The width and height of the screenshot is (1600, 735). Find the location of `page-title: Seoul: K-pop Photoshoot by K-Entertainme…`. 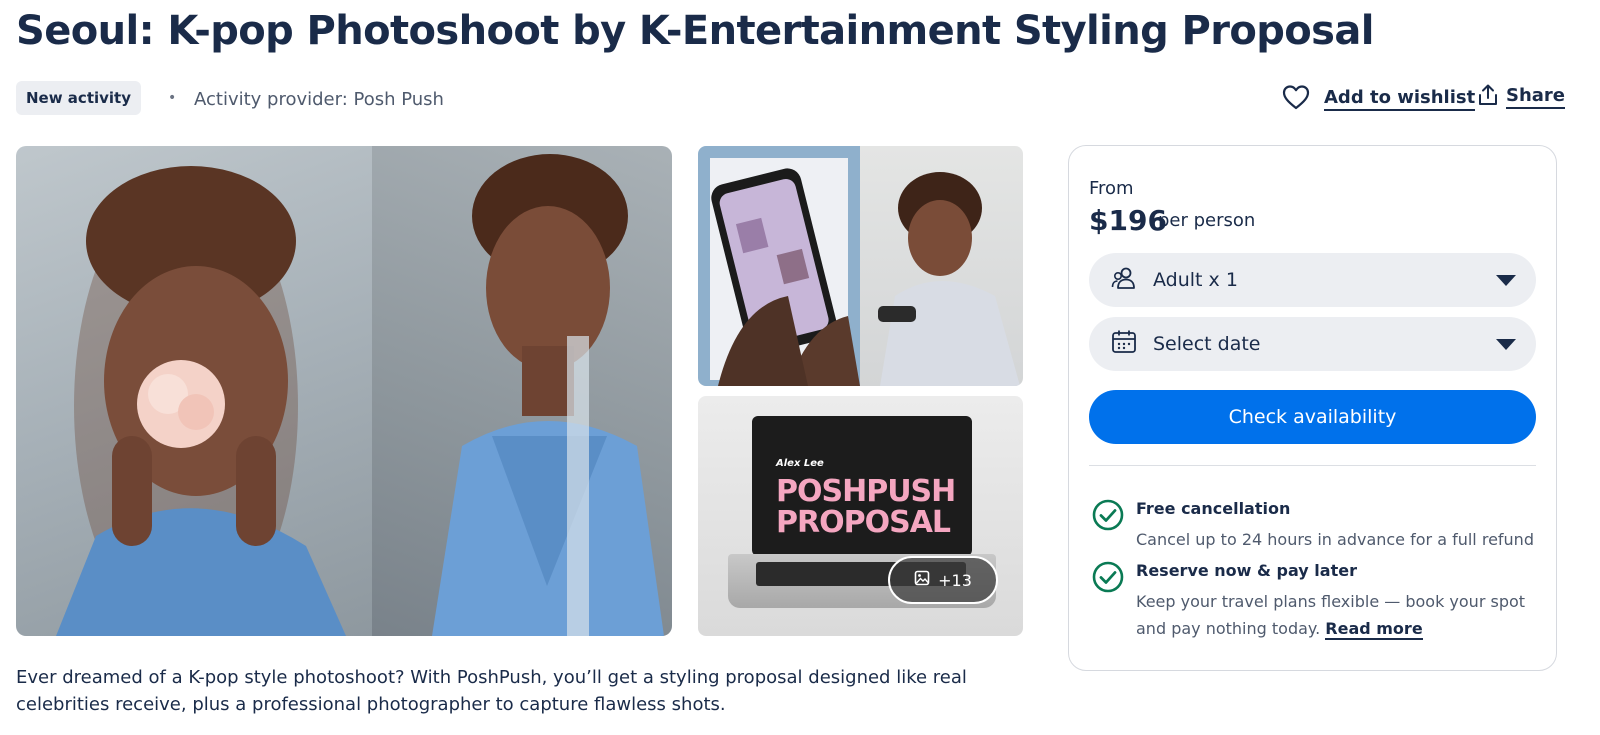

page-title: Seoul: K-pop Photoshoot by K-Entertainme… is located at coordinates (695, 31).